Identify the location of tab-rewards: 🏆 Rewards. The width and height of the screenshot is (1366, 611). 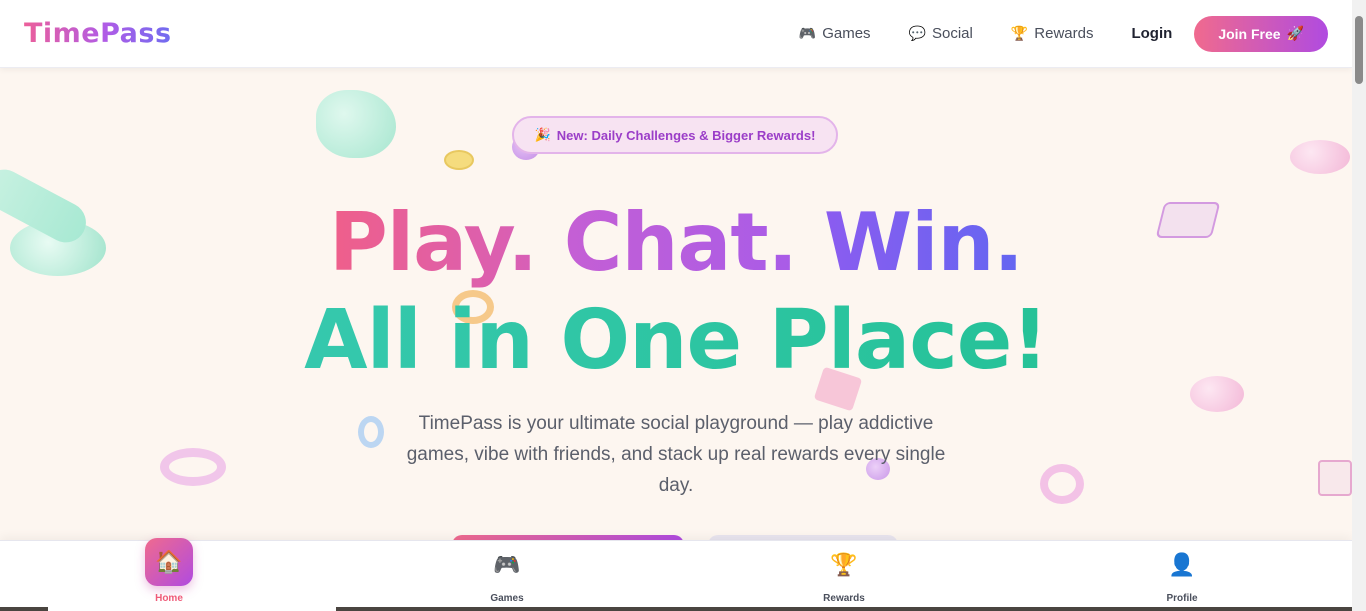
(844, 576).